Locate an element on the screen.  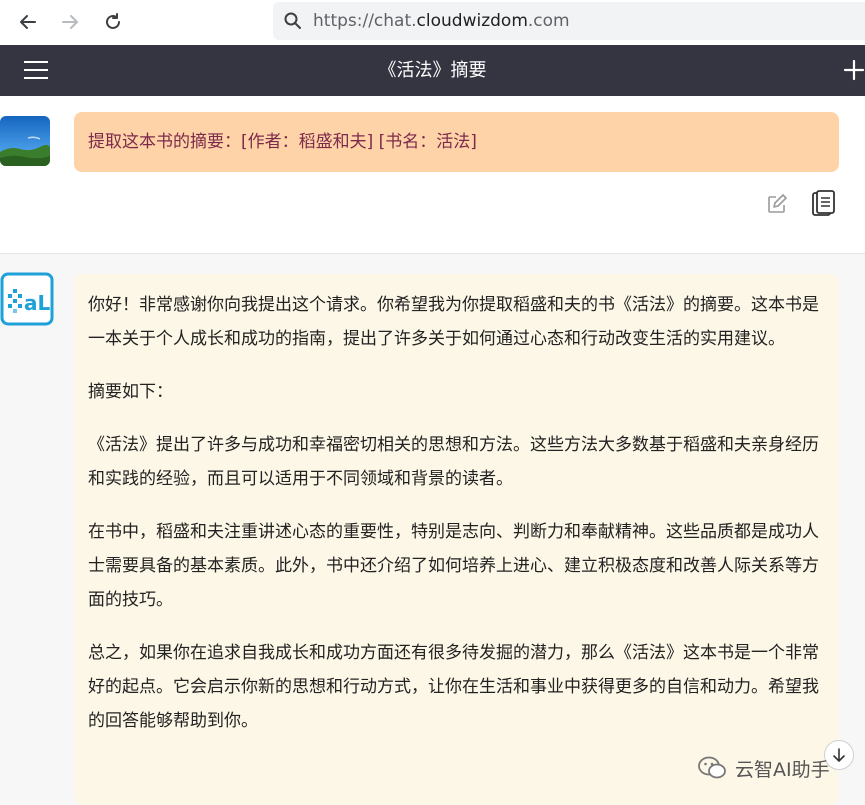
wechat-icon is located at coordinates (712, 767).